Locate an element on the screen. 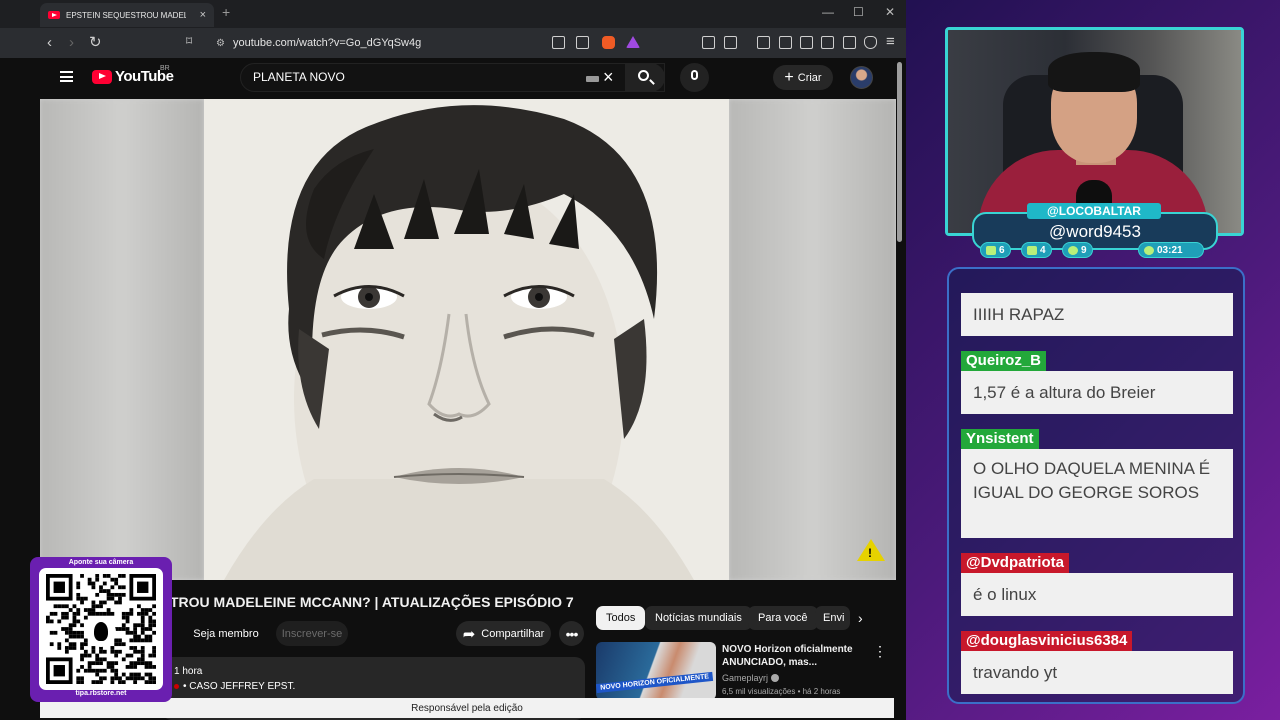  cast-icon is located at coordinates (558, 42).